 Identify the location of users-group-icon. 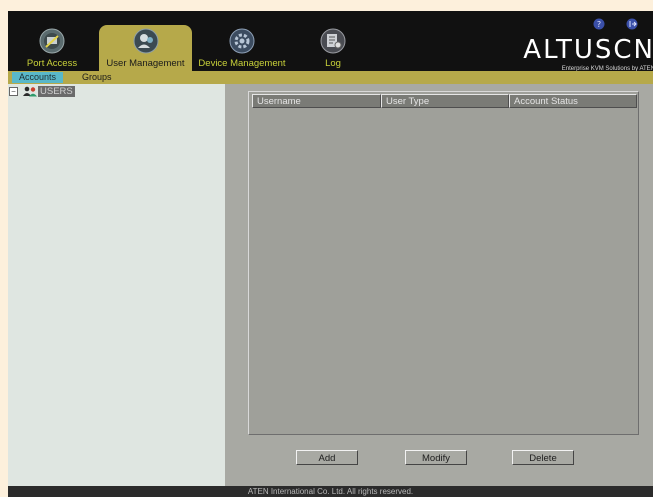
(30, 91).